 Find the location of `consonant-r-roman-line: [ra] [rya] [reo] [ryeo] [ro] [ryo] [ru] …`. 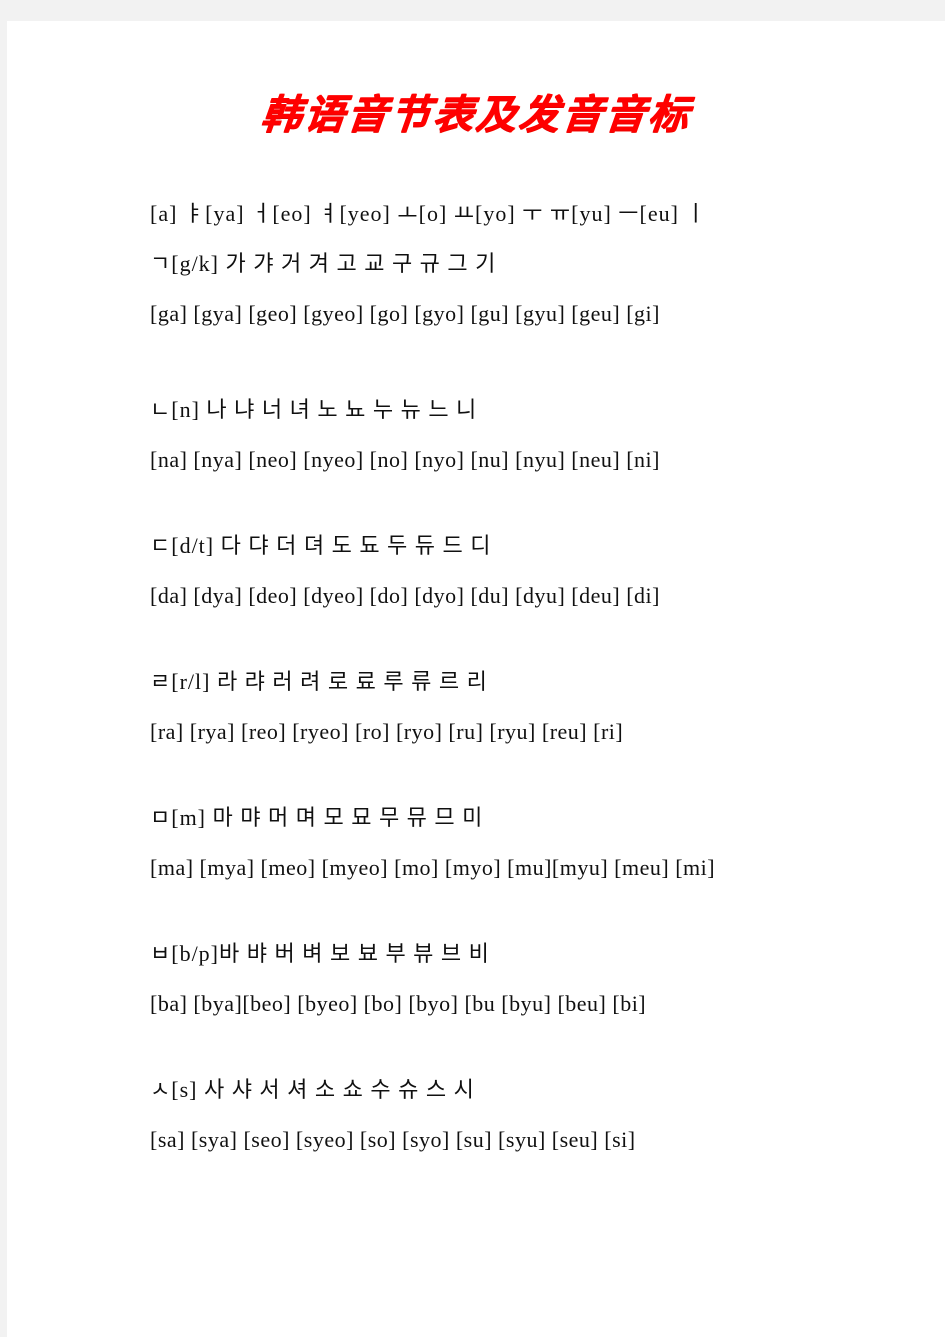

consonant-r-roman-line: [ra] [rya] [reo] [ryeo] [ro] [ryo] [ru] … is located at coordinates (387, 731).